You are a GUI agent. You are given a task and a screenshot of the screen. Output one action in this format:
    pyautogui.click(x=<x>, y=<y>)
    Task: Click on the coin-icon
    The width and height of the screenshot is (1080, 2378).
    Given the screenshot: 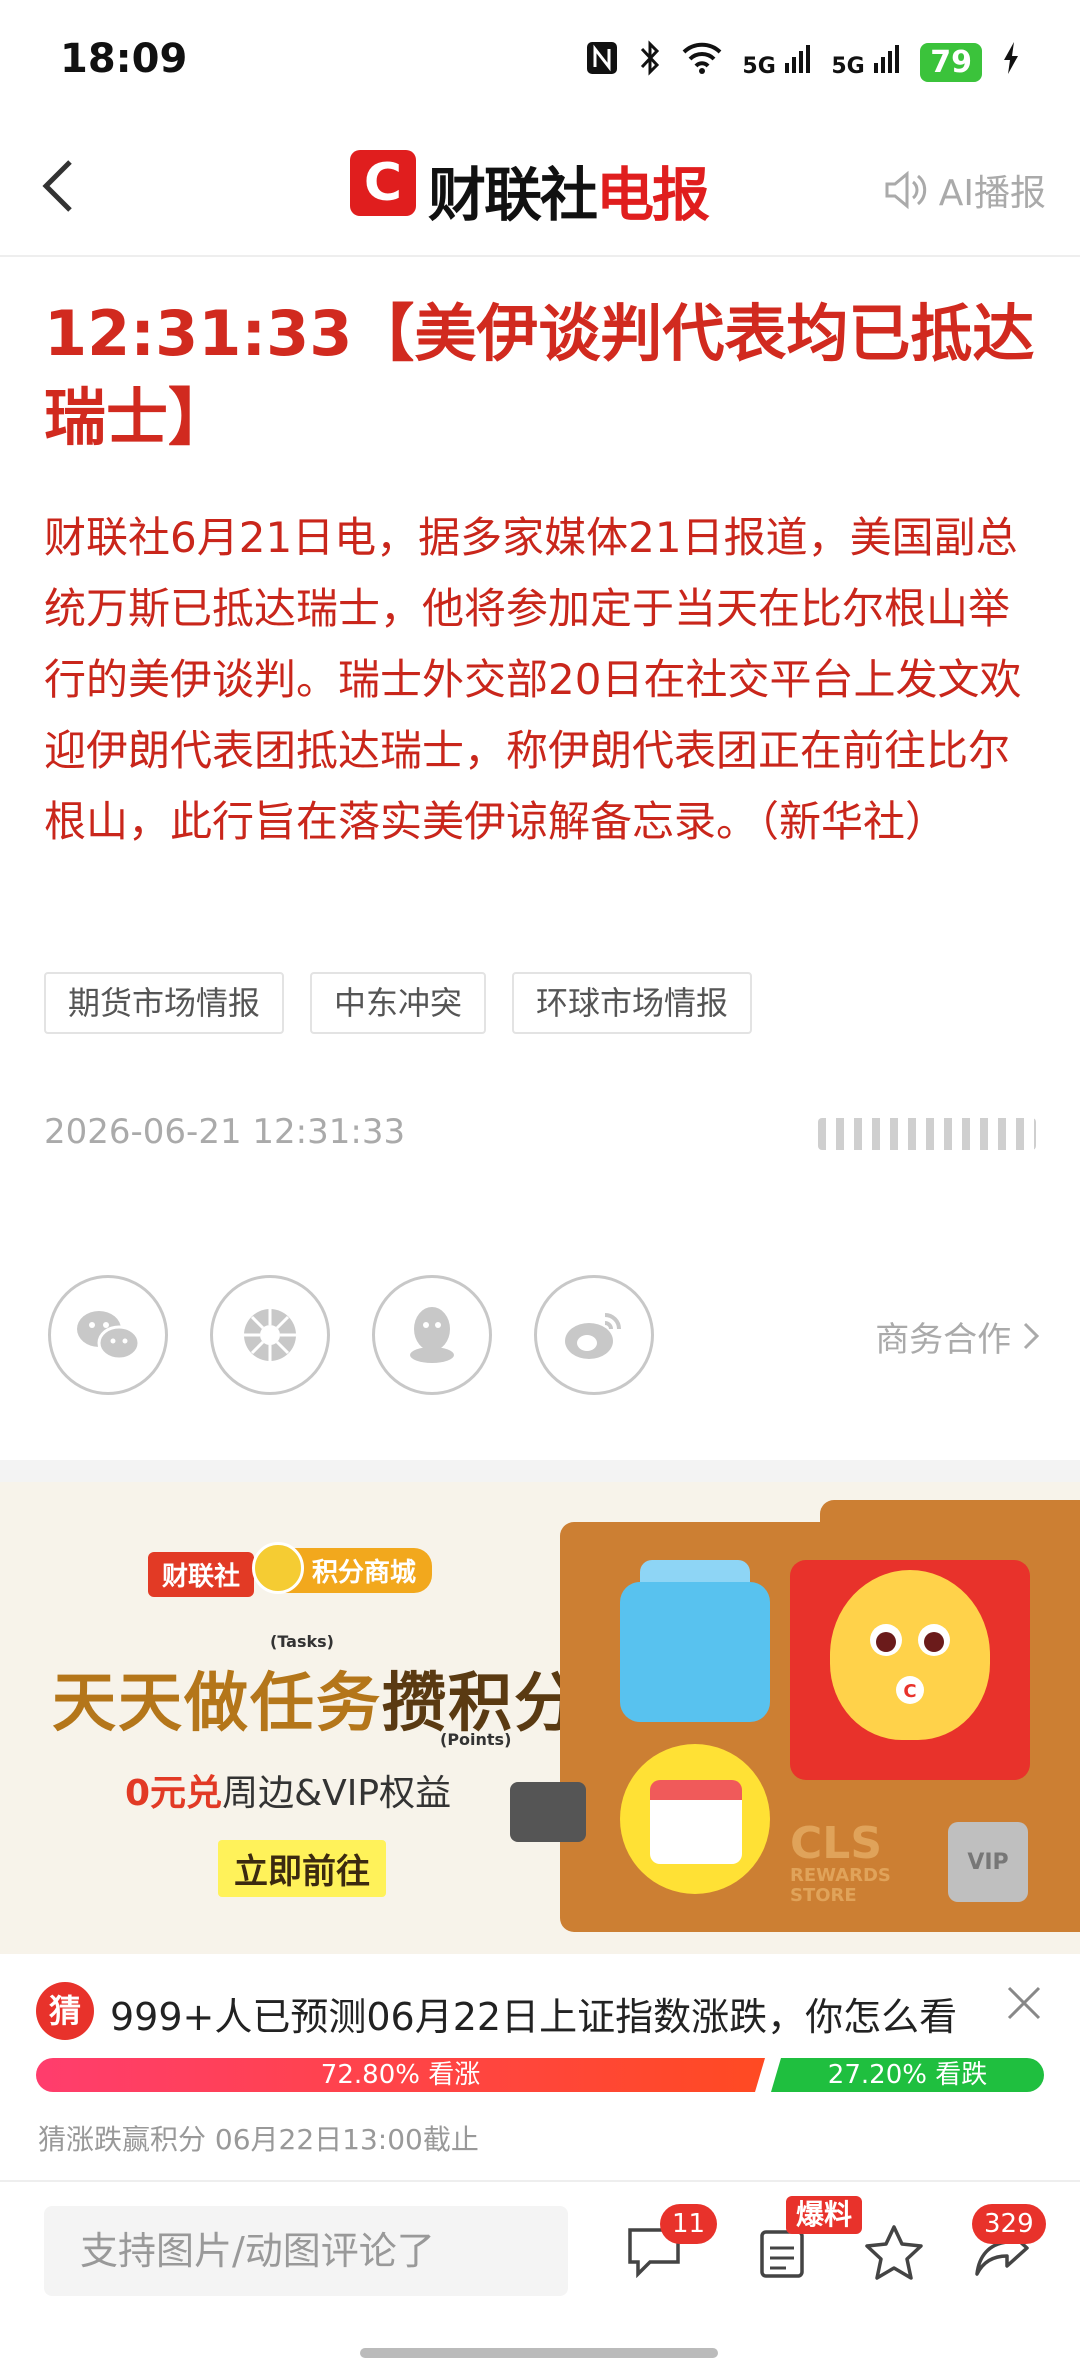 What is the action you would take?
    pyautogui.click(x=278, y=1568)
    